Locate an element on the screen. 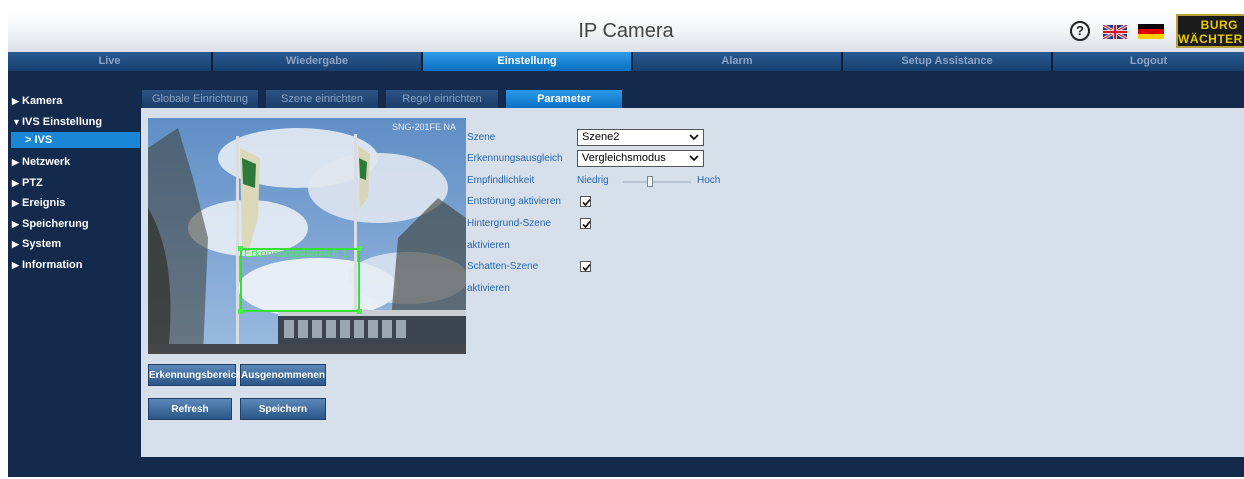 The width and height of the screenshot is (1244, 479). uk-flag-icon is located at coordinates (1115, 32).